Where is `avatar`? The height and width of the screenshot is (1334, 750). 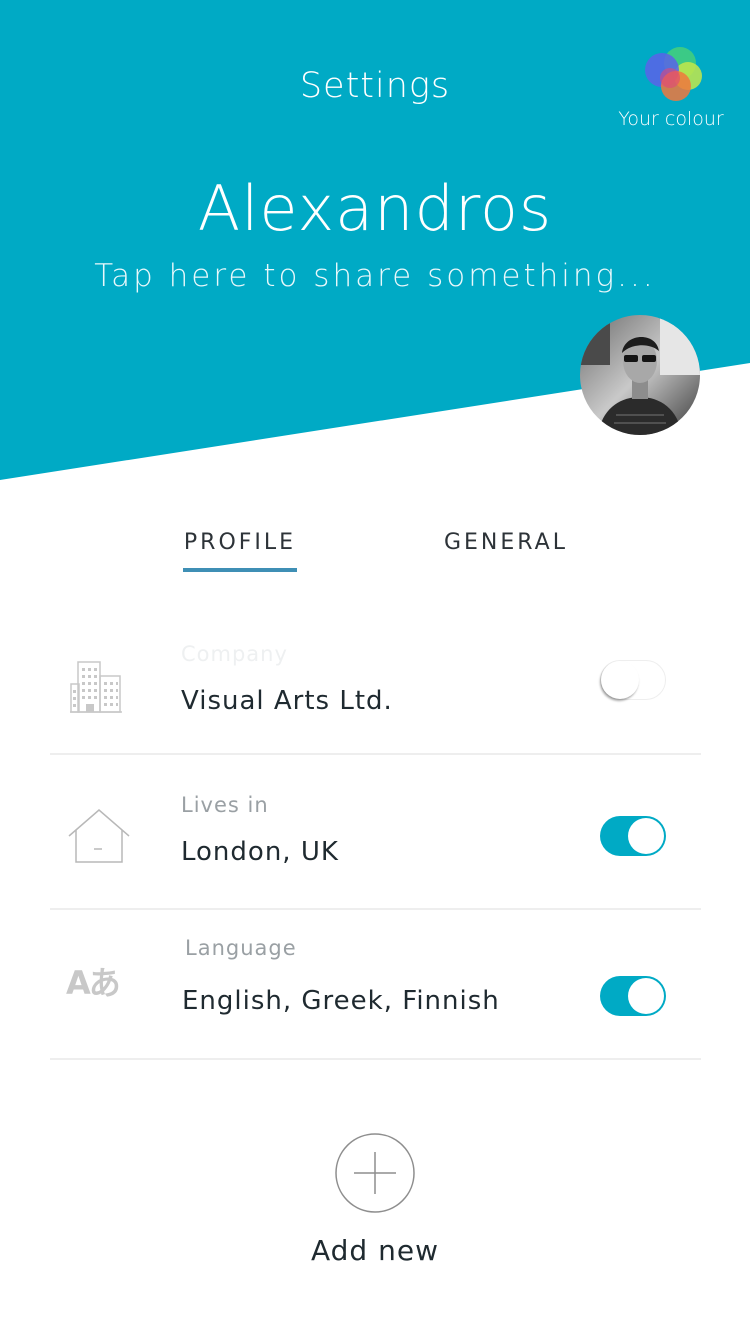
avatar is located at coordinates (640, 375).